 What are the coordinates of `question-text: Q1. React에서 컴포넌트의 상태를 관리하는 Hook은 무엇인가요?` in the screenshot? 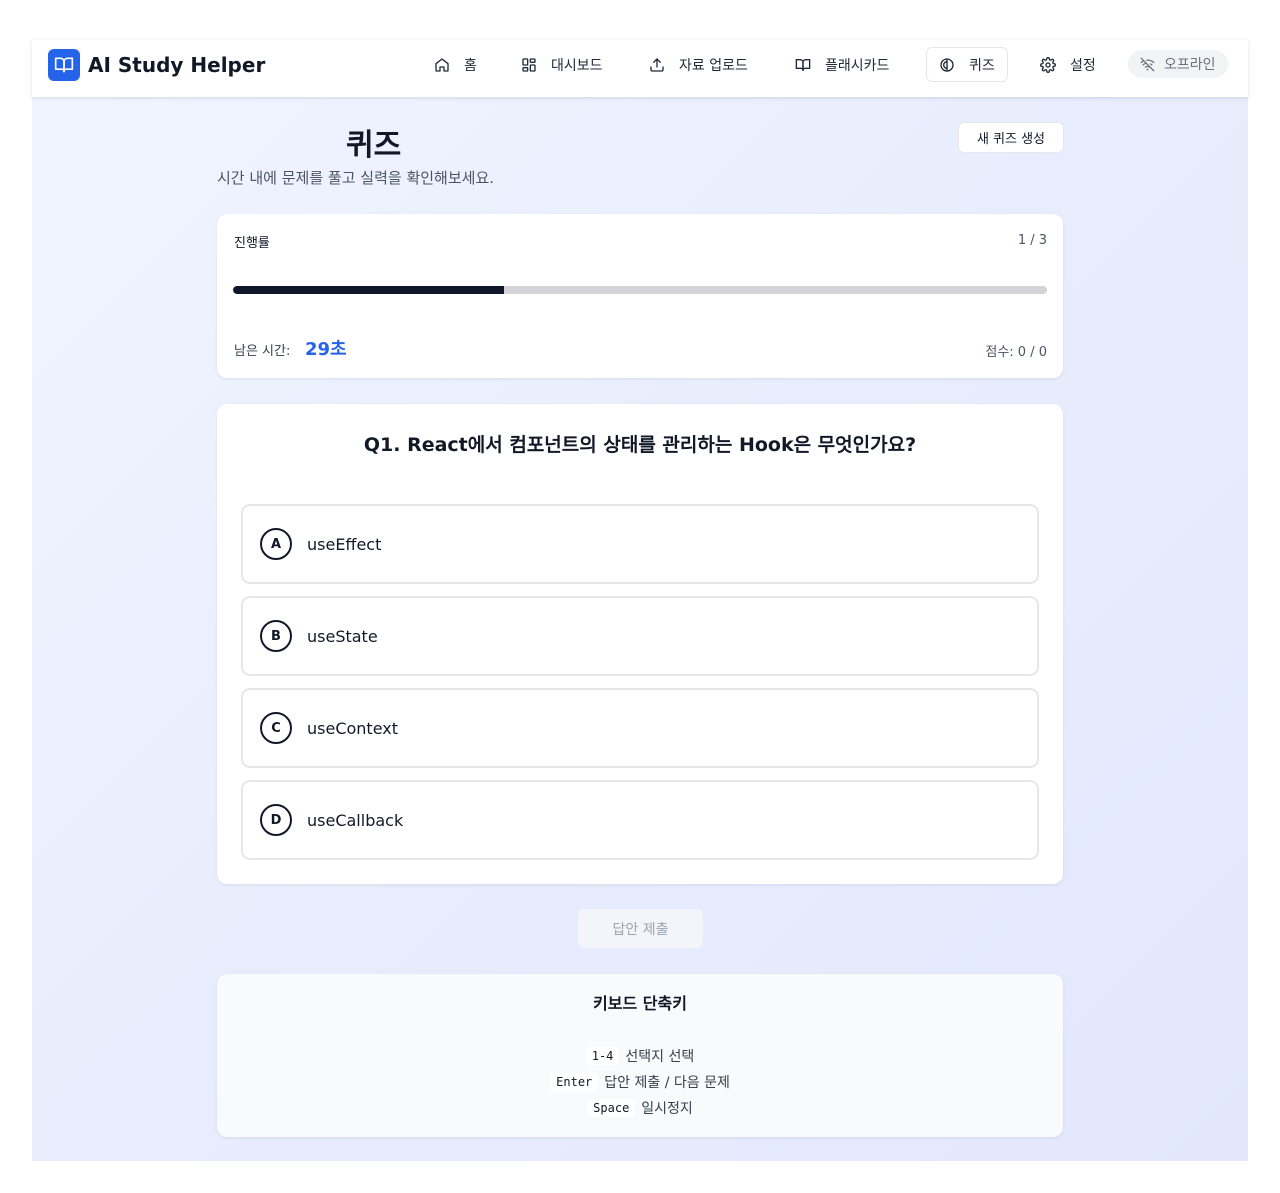 It's located at (640, 445).